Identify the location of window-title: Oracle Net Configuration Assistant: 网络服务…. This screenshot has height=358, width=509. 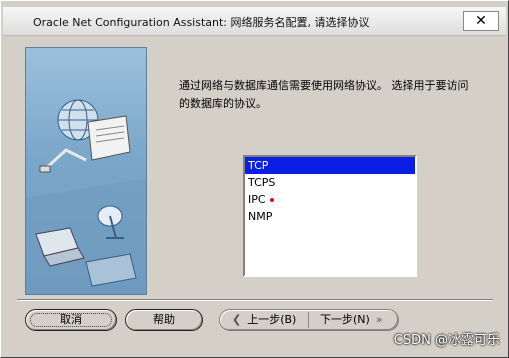
(201, 22).